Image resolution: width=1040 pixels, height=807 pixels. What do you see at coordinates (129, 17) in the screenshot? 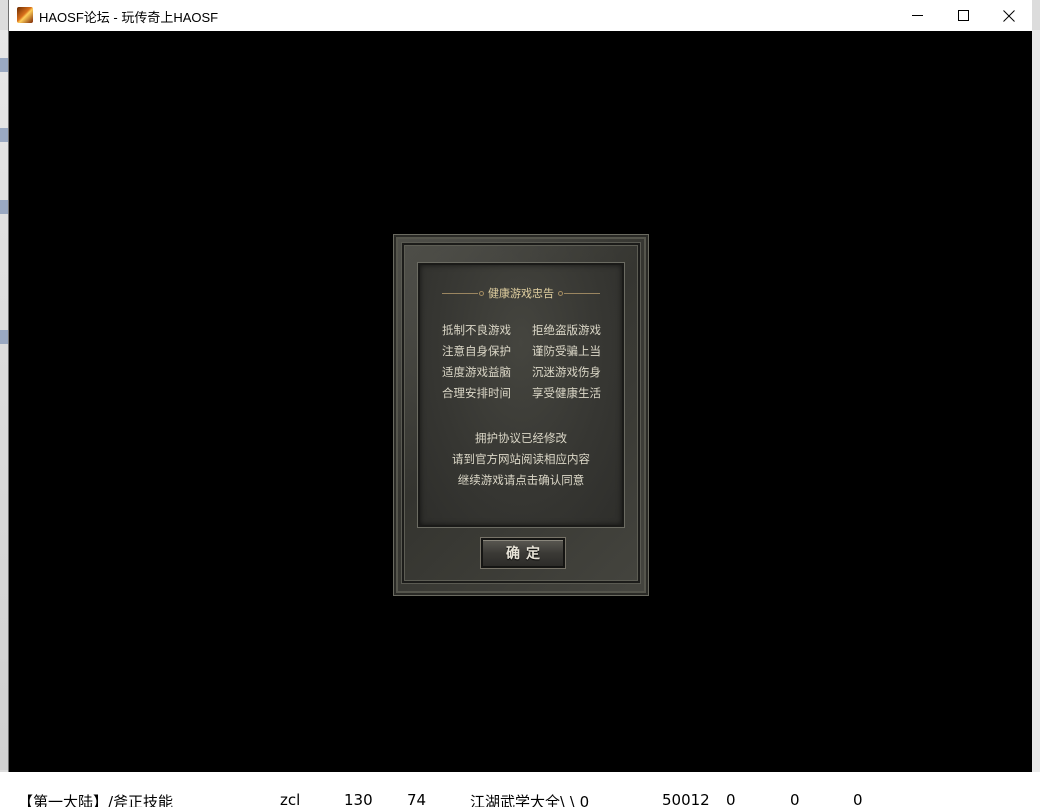
I see `window-title: HAOSF论坛 - 玩传奇上HAOSF` at bounding box center [129, 17].